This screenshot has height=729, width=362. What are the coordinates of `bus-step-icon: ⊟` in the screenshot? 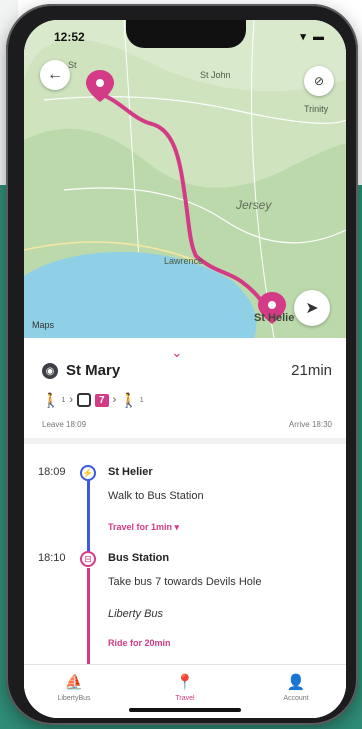 It's located at (88, 559).